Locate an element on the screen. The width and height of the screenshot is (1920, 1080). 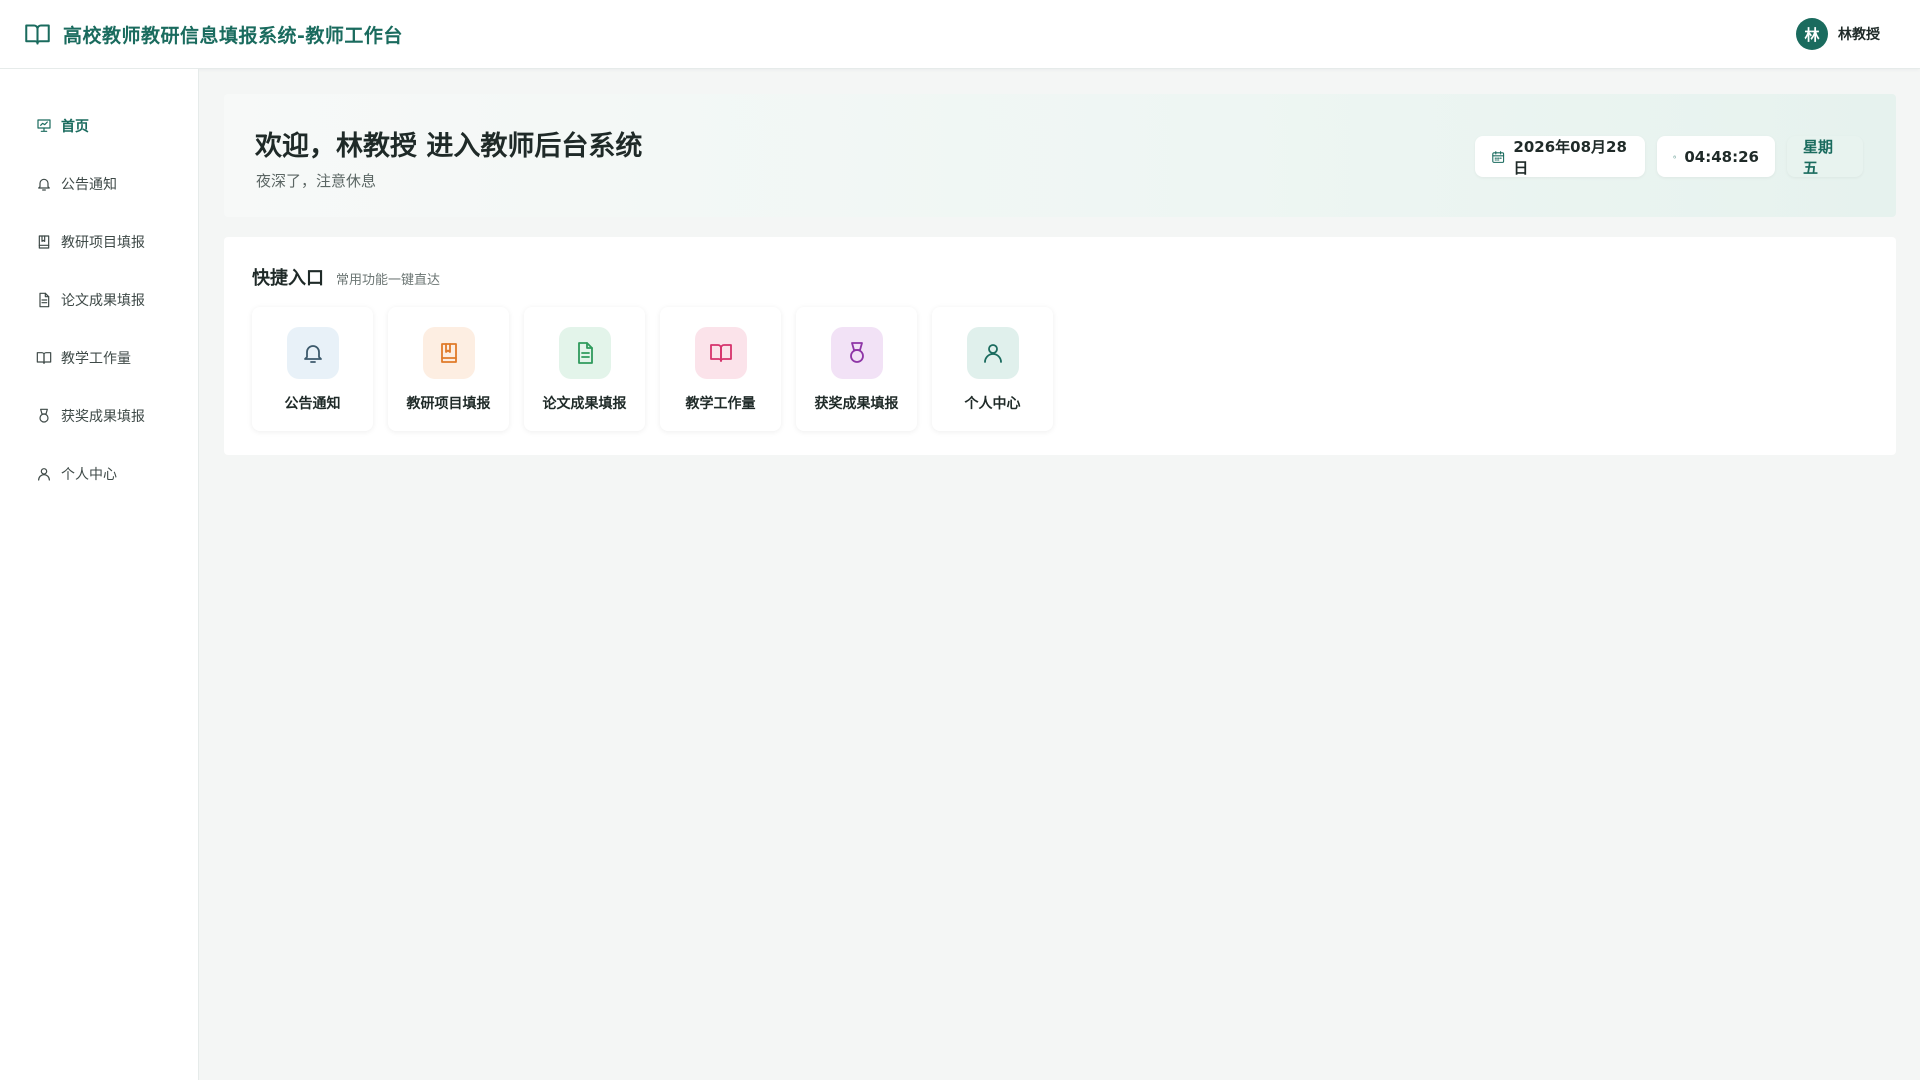
sidebar-item-label: 教学工作量 is located at coordinates (96, 359).